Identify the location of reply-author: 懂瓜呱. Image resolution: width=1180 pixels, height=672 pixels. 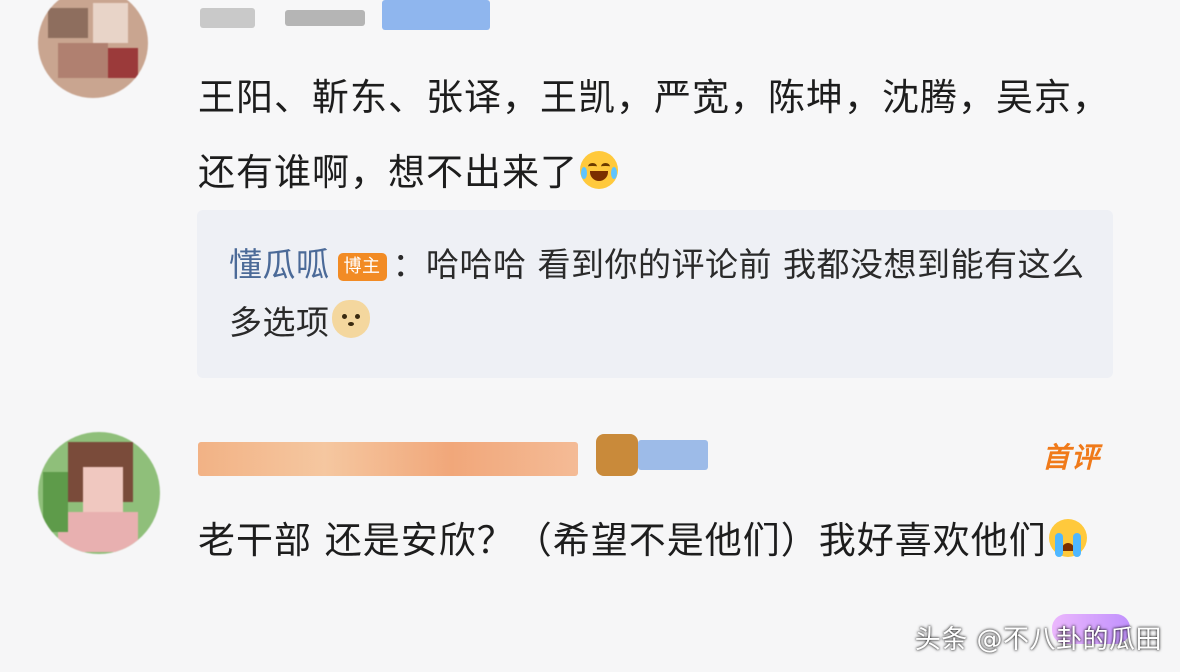
(279, 264).